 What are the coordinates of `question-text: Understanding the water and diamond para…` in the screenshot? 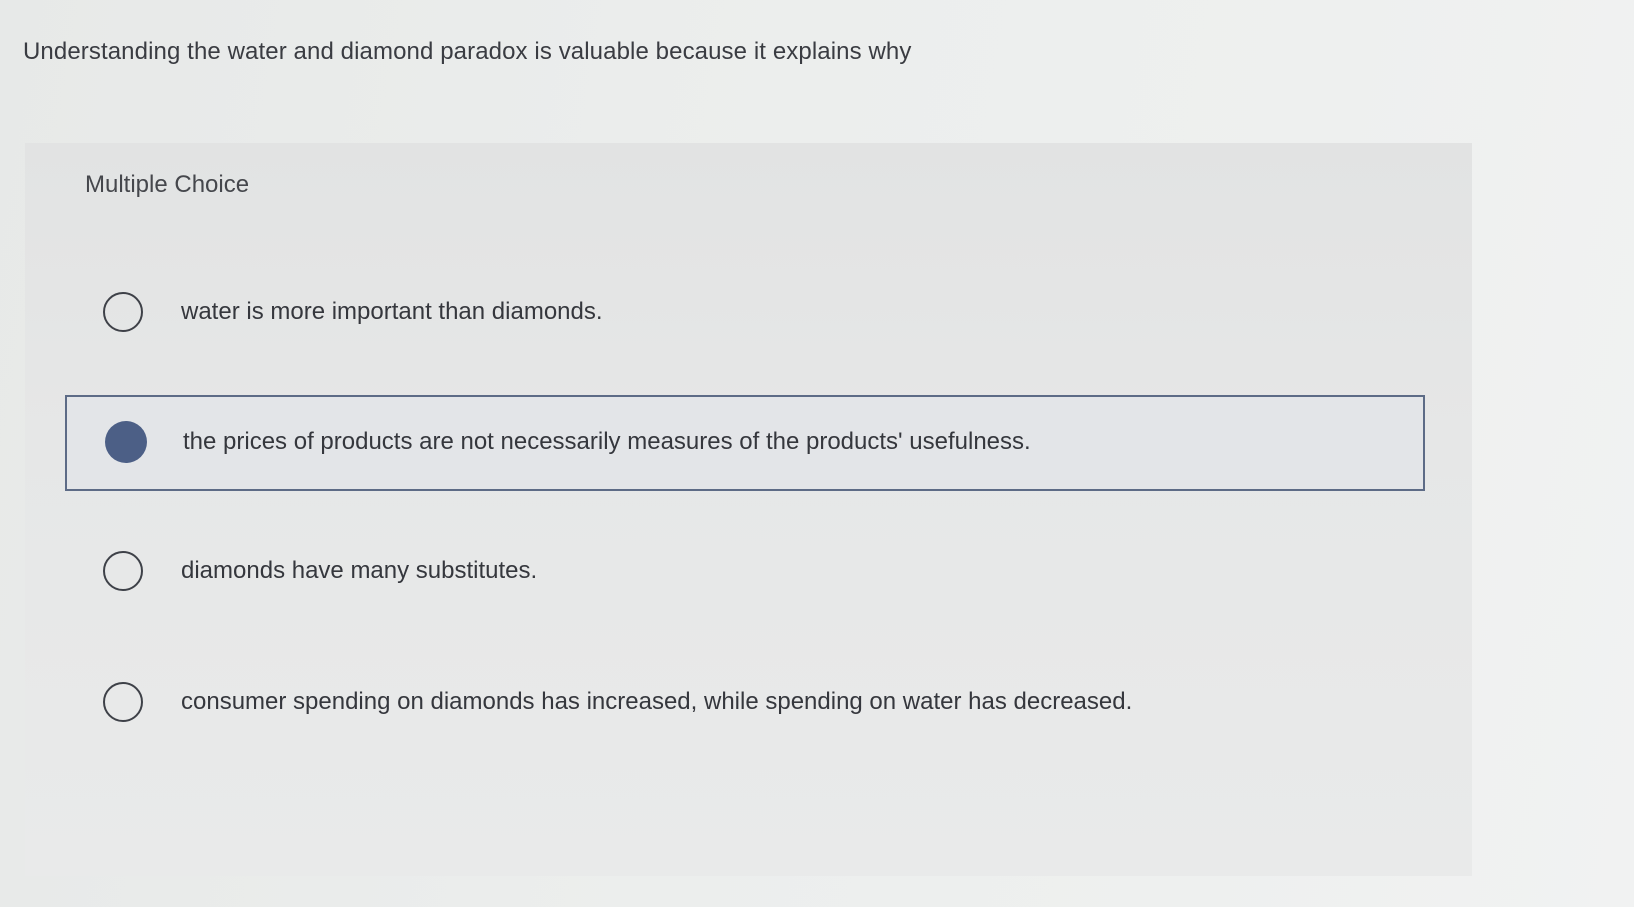 It's located at (467, 51).